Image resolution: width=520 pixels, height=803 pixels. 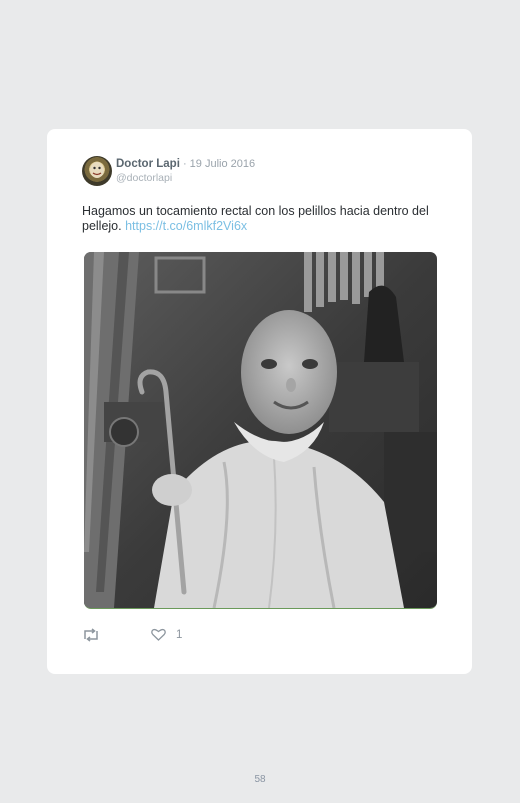 What do you see at coordinates (144, 178) in the screenshot?
I see `author-handle: @doctorlapi` at bounding box center [144, 178].